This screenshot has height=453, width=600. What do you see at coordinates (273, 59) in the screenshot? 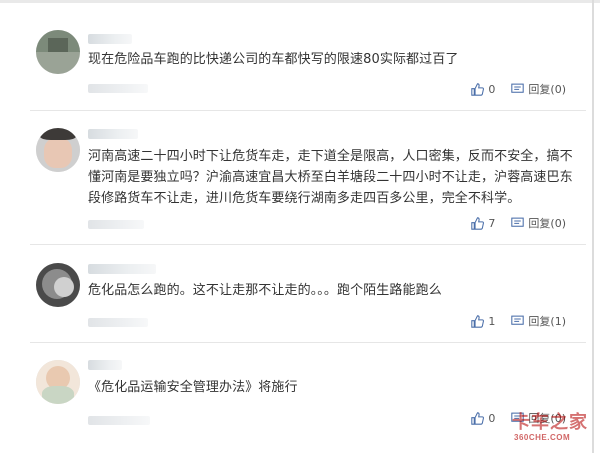
I see `comment-text: 现在危险品车跑的比快递公司的车都快写的限速80实际都过百了` at bounding box center [273, 59].